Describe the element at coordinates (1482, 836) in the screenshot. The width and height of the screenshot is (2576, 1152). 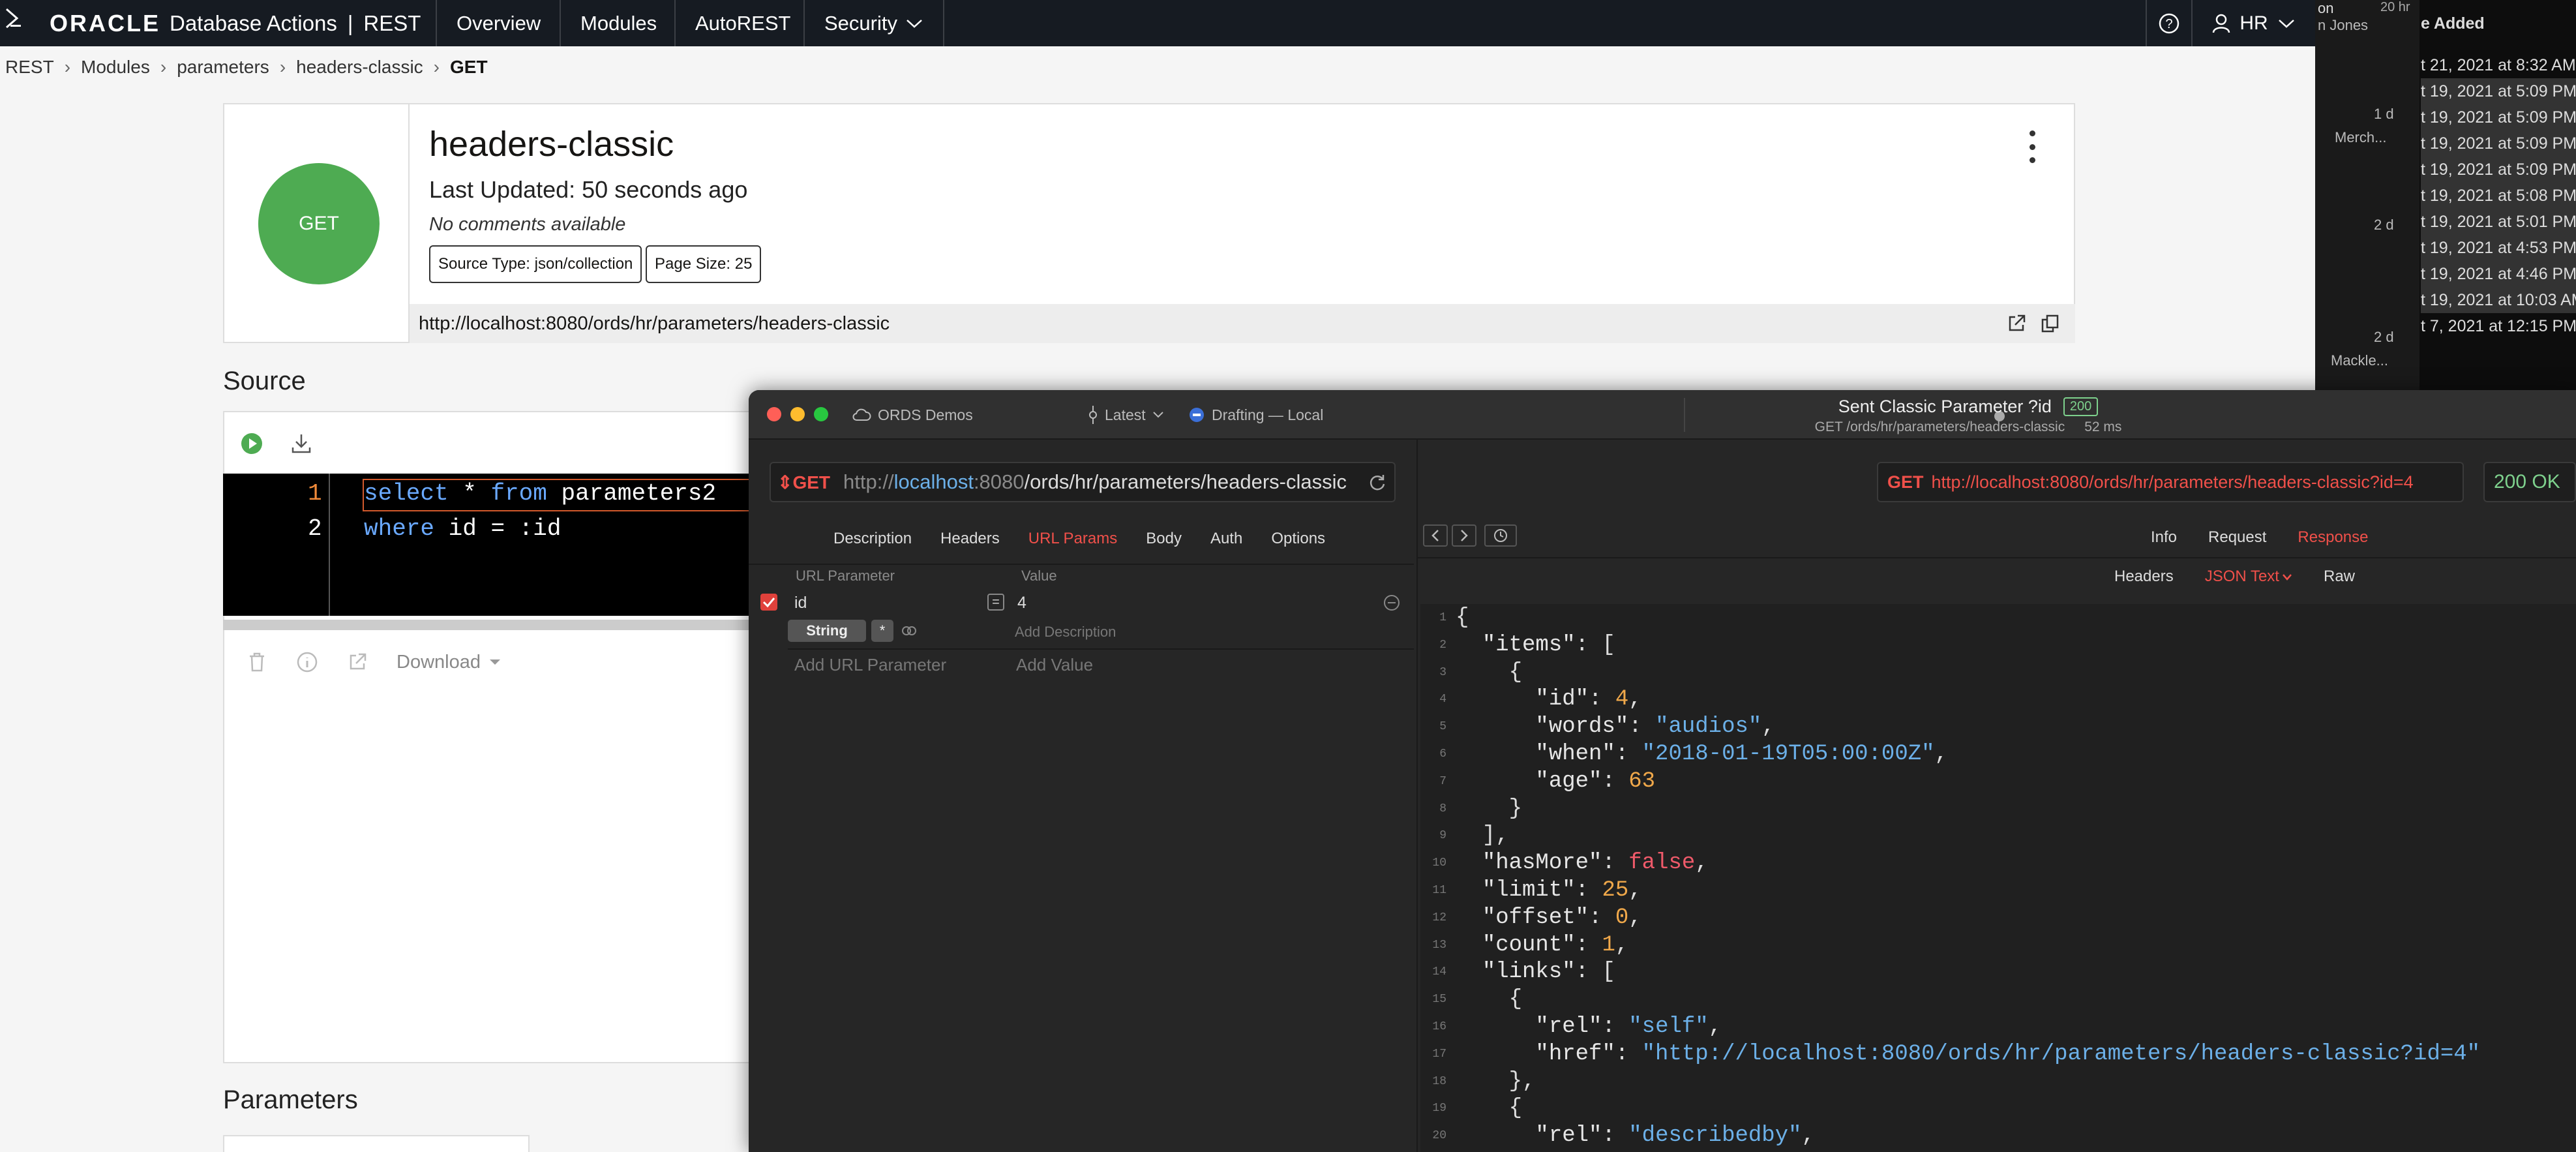
I see `json-line-text: ],` at that location.